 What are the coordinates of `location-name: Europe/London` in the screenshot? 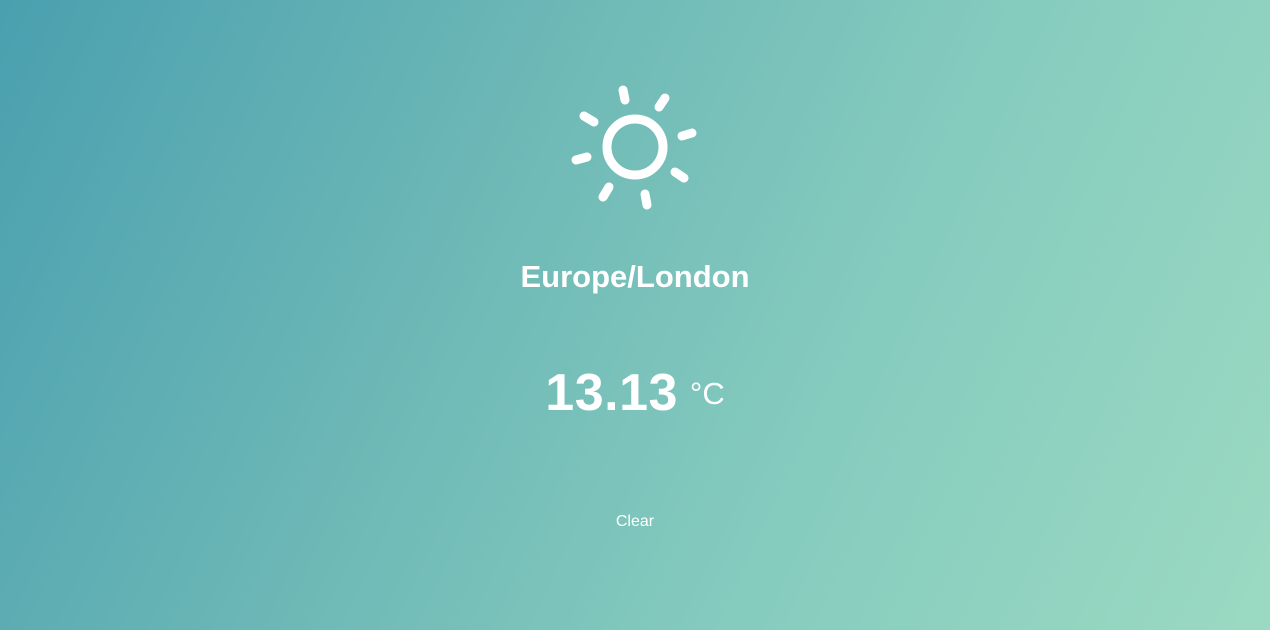 It's located at (635, 276).